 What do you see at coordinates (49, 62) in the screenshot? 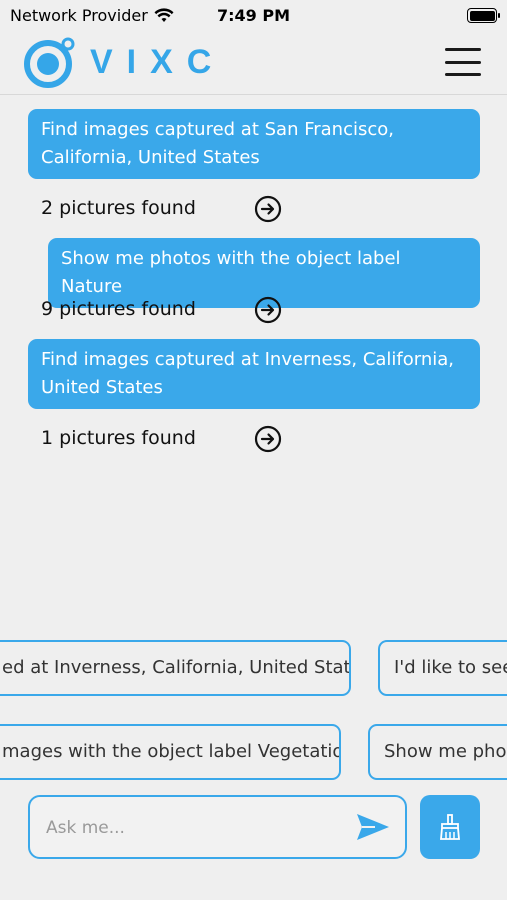
I see `camera-lens-logo-icon` at bounding box center [49, 62].